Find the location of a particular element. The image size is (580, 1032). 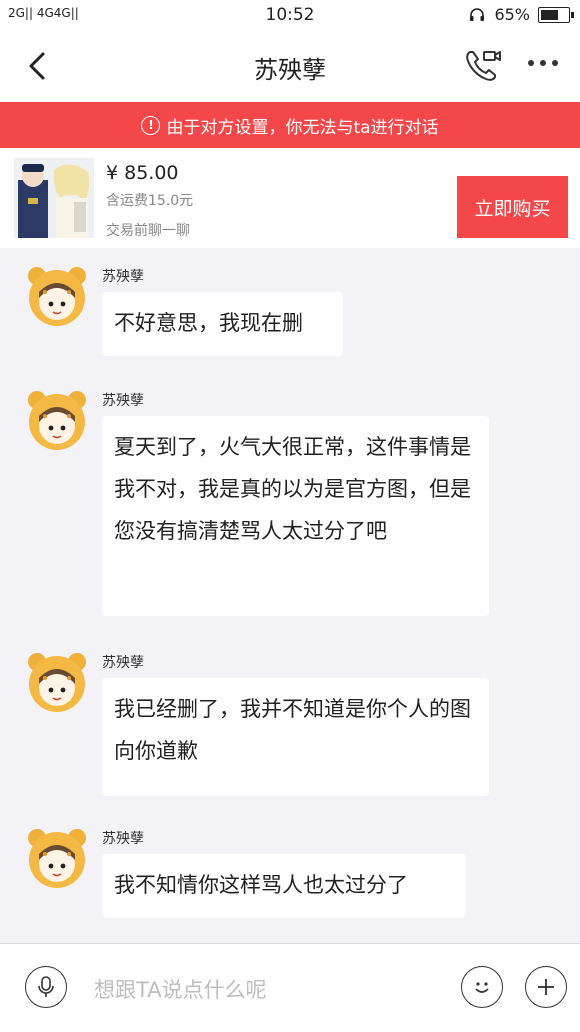

product-price: ¥ 85.00 is located at coordinates (142, 173).